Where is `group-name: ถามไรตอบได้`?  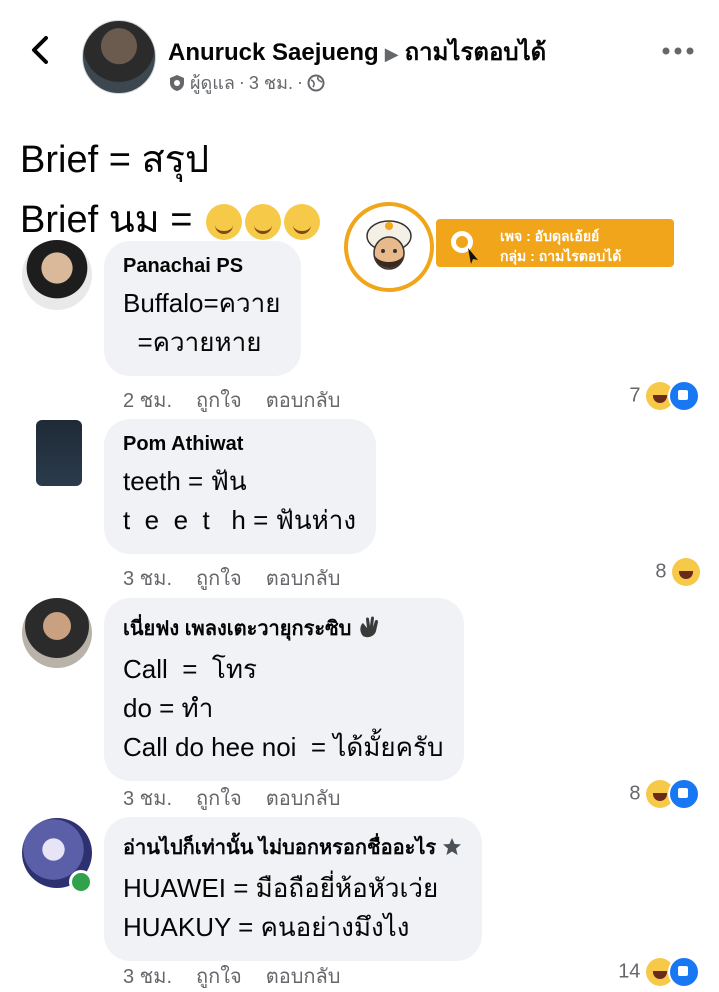
group-name: ถามไรตอบได้ is located at coordinates (476, 52).